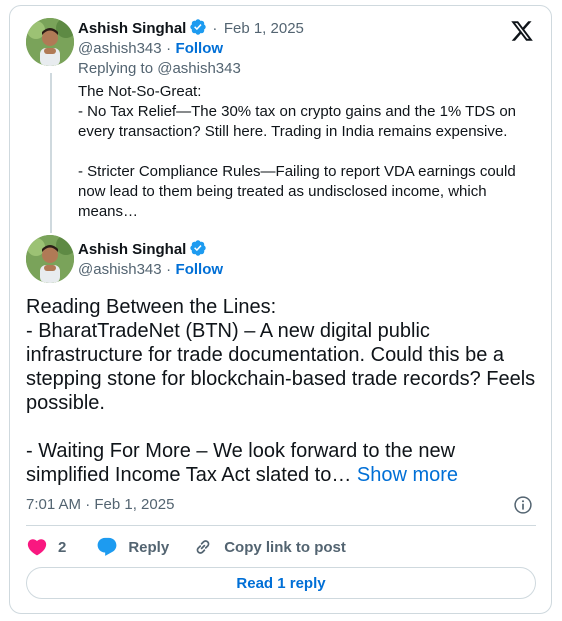 The height and width of the screenshot is (621, 562). Describe the element at coordinates (159, 68) in the screenshot. I see `replying-to-label: Replying to @ashish343` at that location.